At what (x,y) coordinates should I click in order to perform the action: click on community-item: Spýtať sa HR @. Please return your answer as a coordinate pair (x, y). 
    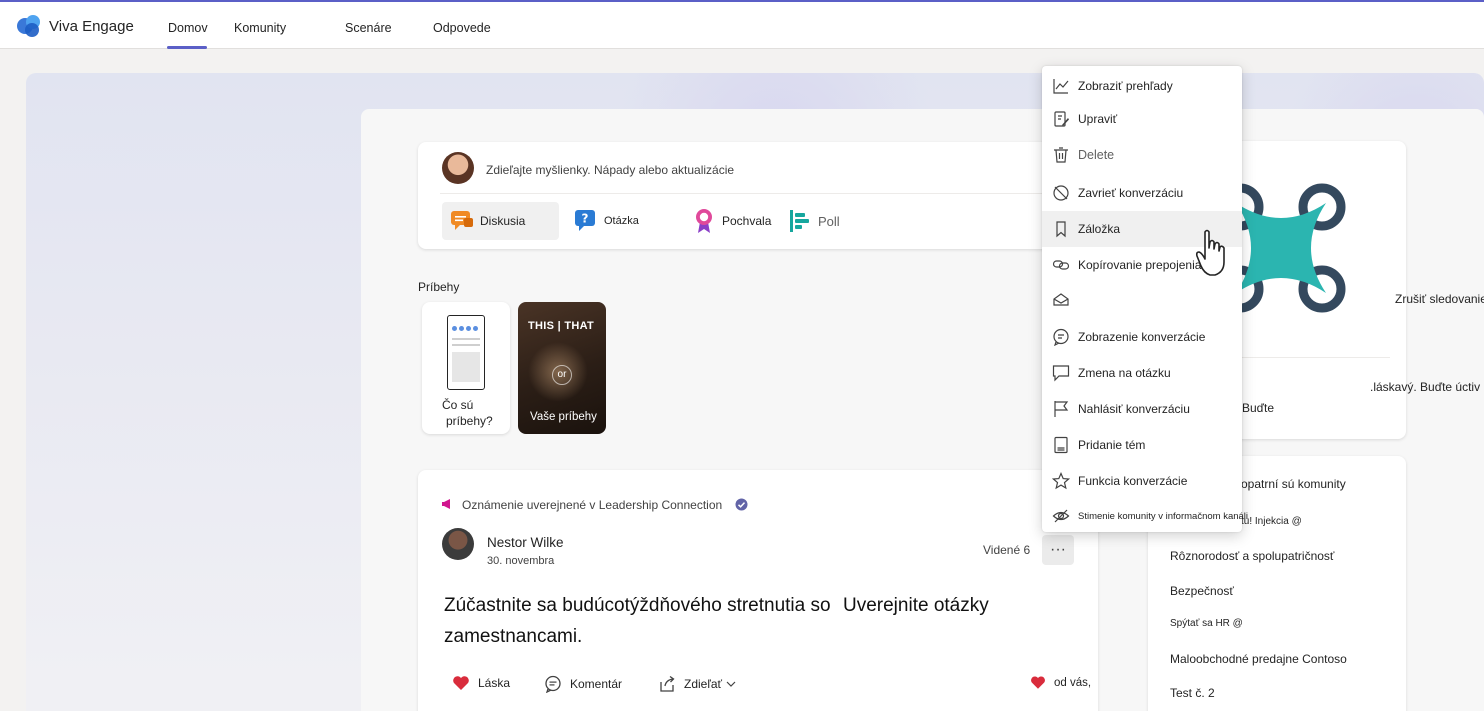
    Looking at the image, I should click on (1206, 623).